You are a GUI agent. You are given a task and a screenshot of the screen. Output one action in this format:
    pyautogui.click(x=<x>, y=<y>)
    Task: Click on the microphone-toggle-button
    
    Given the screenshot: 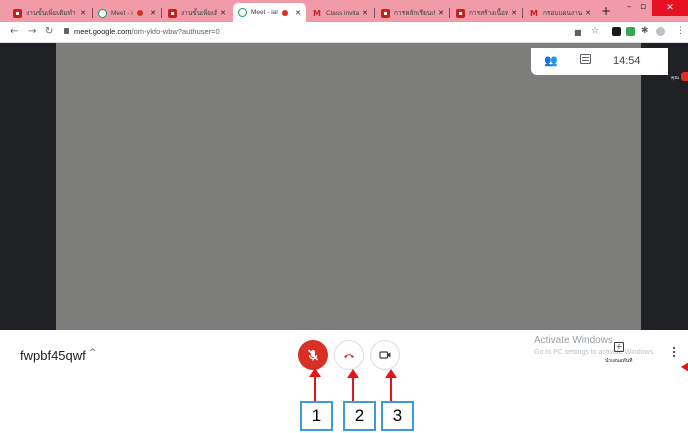 What is the action you would take?
    pyautogui.click(x=313, y=355)
    